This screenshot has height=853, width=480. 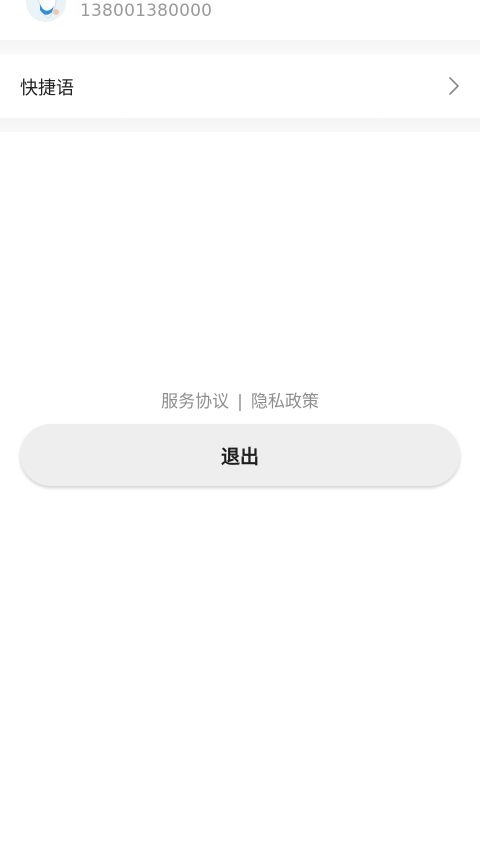 I want to click on profile-header: 138001380000, so click(x=240, y=20).